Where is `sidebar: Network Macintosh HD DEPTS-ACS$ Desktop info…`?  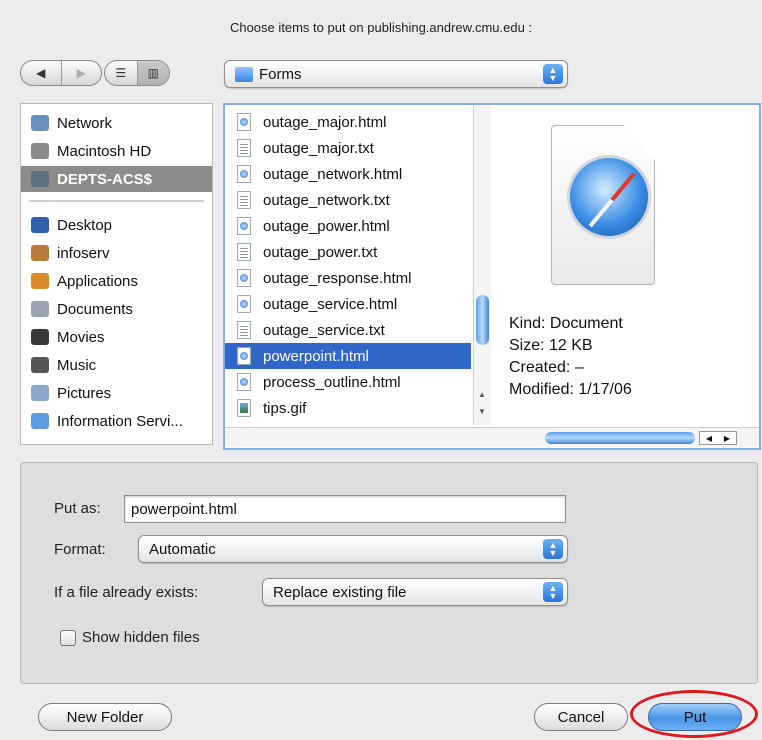 sidebar: Network Macintosh HD DEPTS-ACS$ Desktop info… is located at coordinates (116, 274).